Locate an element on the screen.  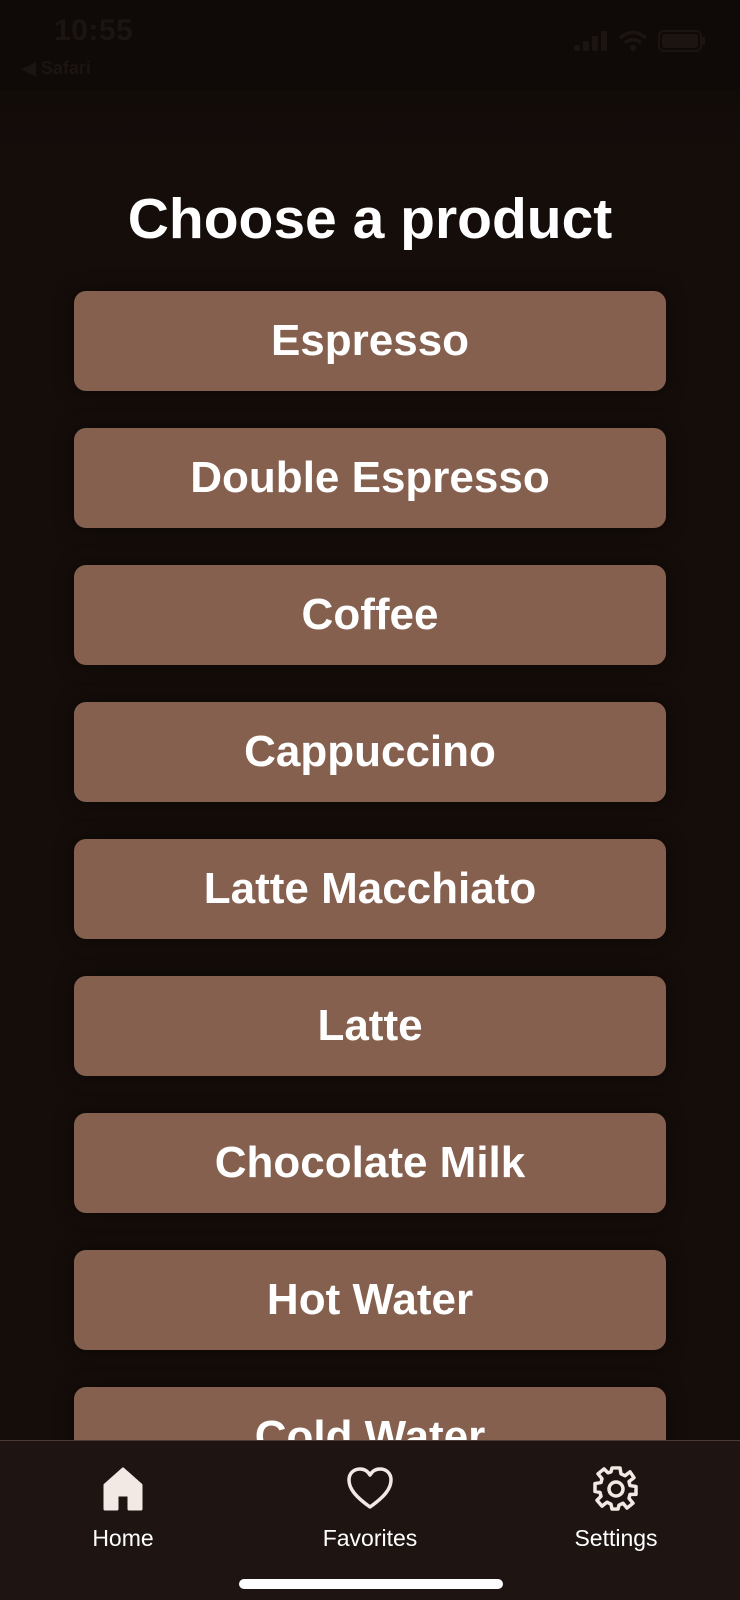
product-button-latte: Latte is located at coordinates (370, 1026).